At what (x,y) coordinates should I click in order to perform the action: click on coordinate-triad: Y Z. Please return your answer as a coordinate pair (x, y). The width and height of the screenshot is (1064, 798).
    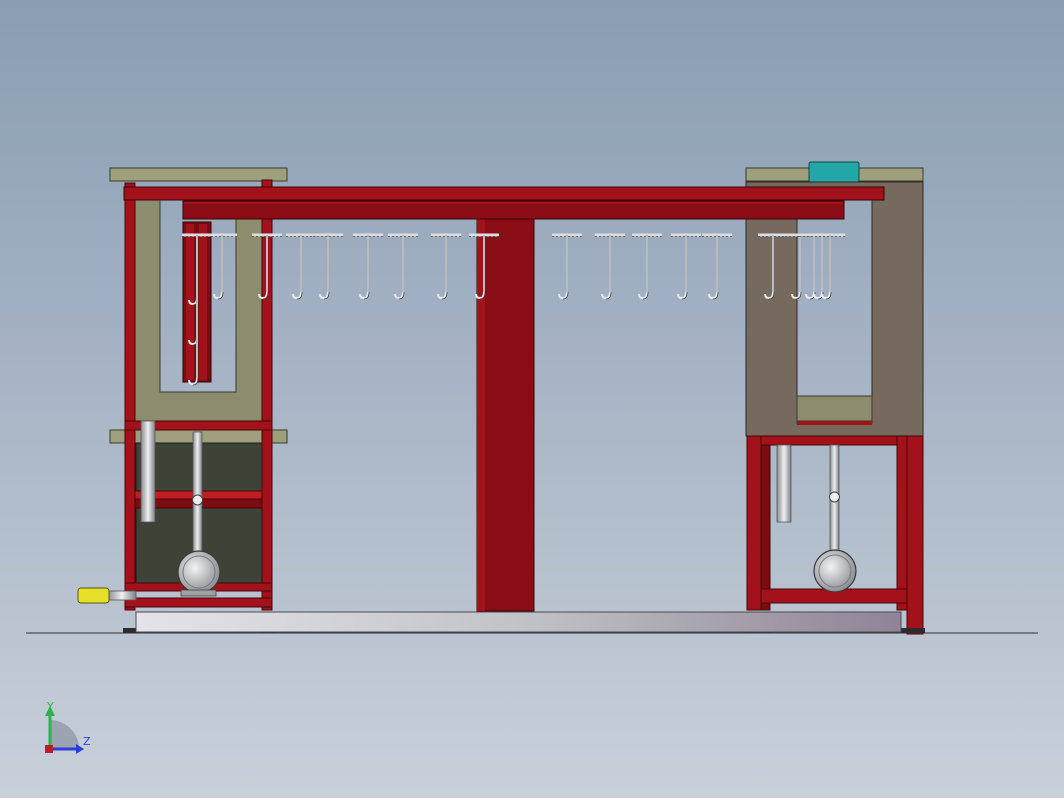
    Looking at the image, I should click on (68, 727).